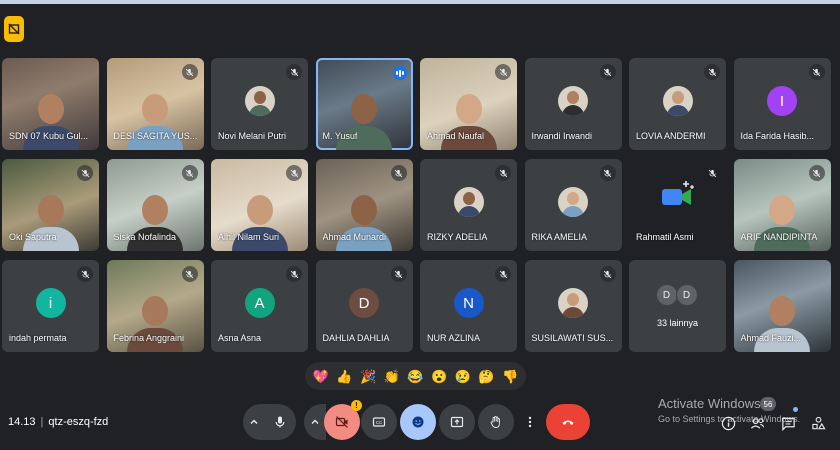 This screenshot has width=840, height=450. I want to click on participant-tile: Rahmatil Asmi, so click(677, 205).